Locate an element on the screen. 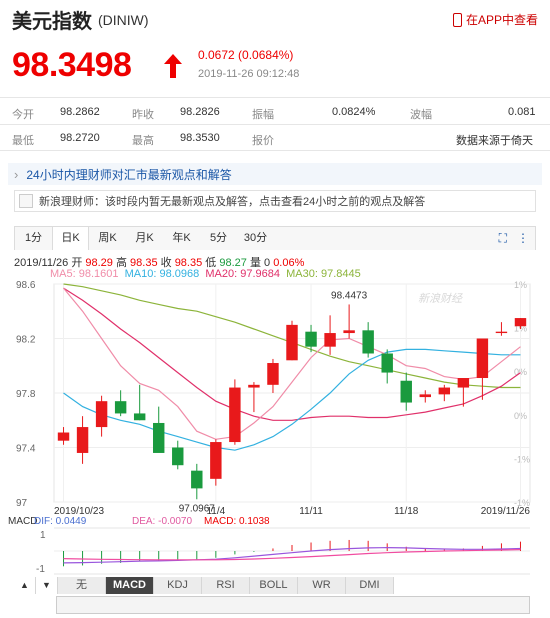  x-tick-label: 2019/11/26 is located at coordinates (506, 511).